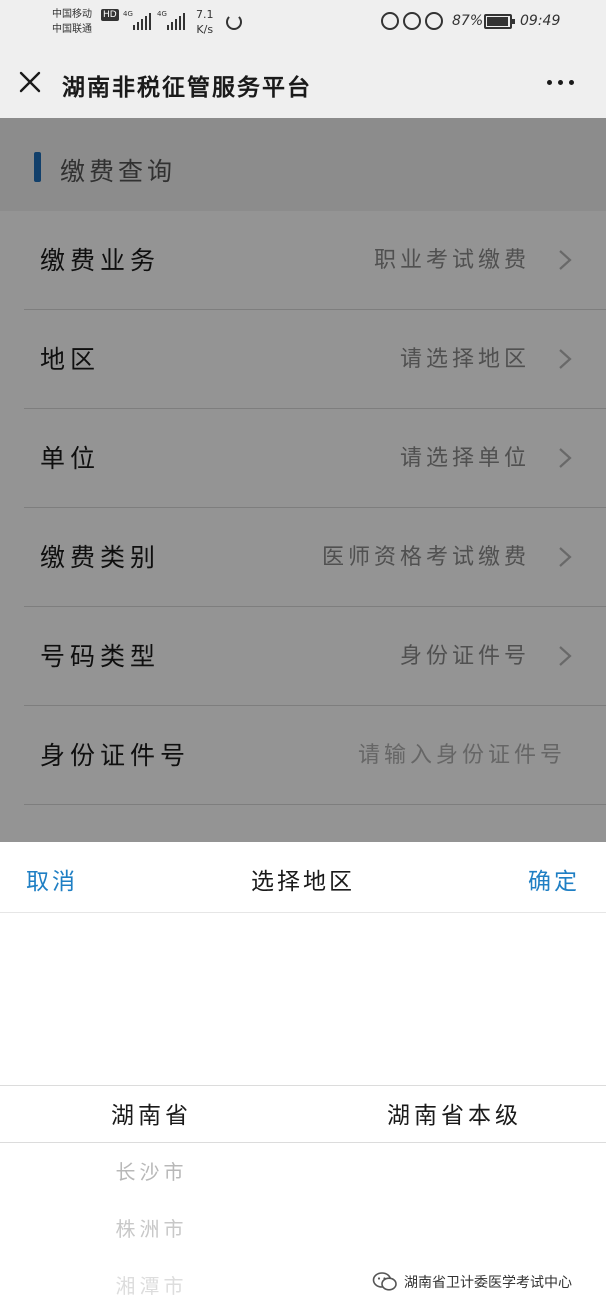 The image size is (606, 1314). What do you see at coordinates (187, 88) in the screenshot?
I see `page-title: 湖南非税征管服务平台` at bounding box center [187, 88].